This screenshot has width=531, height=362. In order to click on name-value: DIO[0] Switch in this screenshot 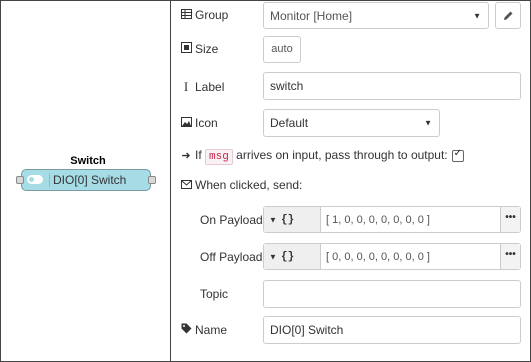, I will do `click(307, 330)`.